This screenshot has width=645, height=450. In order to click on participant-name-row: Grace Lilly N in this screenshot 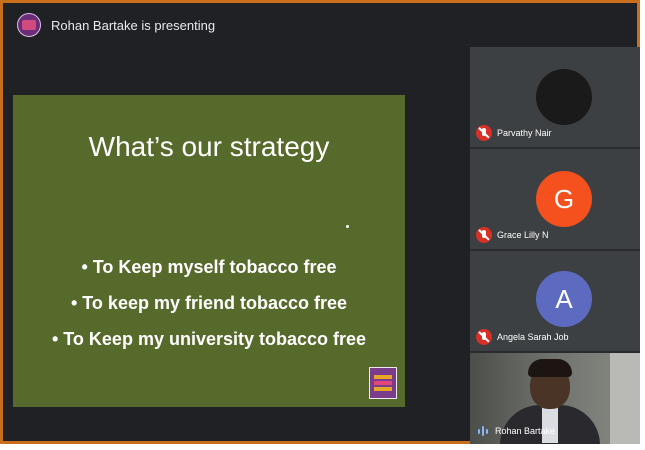, I will do `click(512, 235)`.